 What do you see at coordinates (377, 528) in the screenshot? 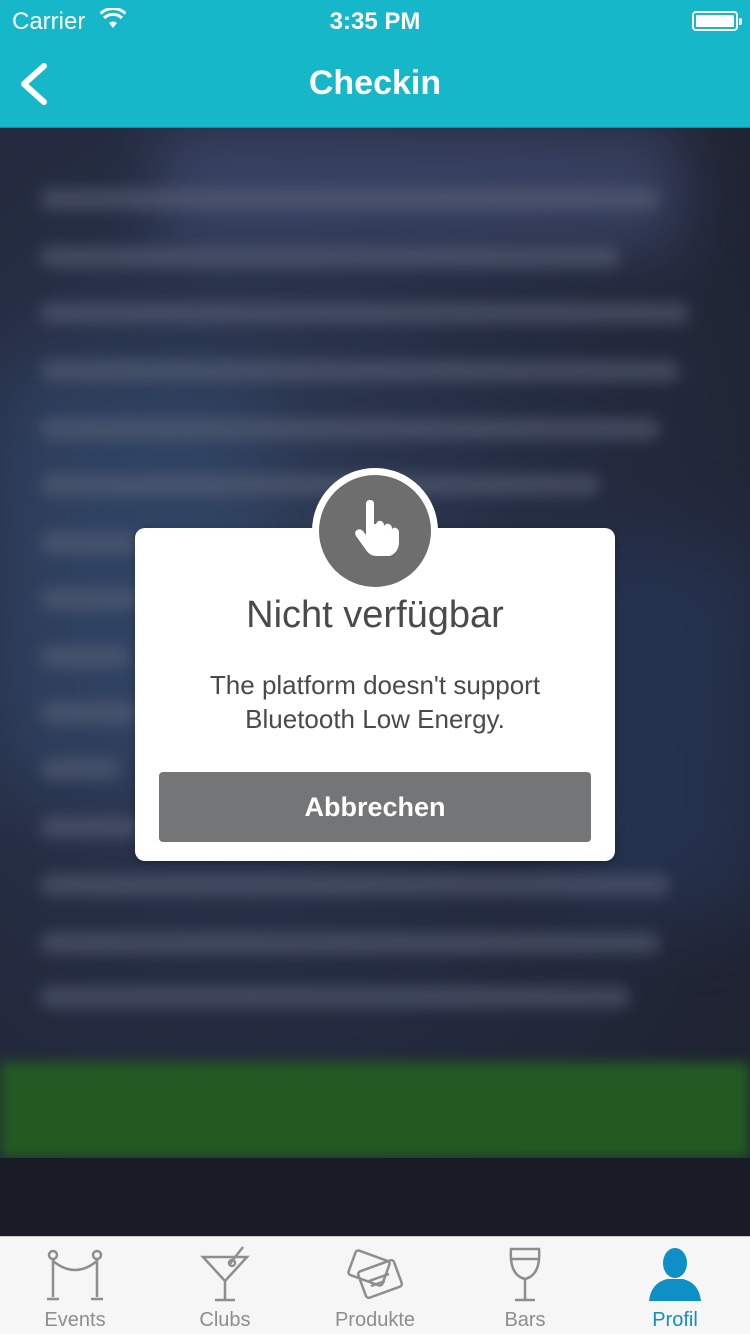
I see `pointing-hand-icon` at bounding box center [377, 528].